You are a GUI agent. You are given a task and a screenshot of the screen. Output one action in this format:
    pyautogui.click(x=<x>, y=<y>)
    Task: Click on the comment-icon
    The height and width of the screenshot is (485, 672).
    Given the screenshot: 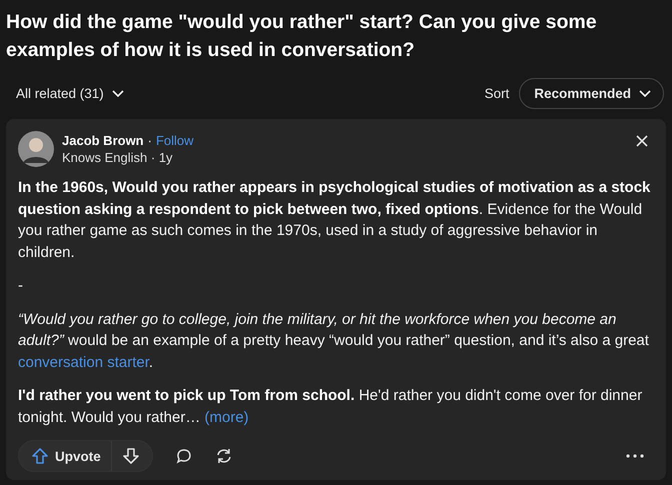 What is the action you would take?
    pyautogui.click(x=183, y=456)
    